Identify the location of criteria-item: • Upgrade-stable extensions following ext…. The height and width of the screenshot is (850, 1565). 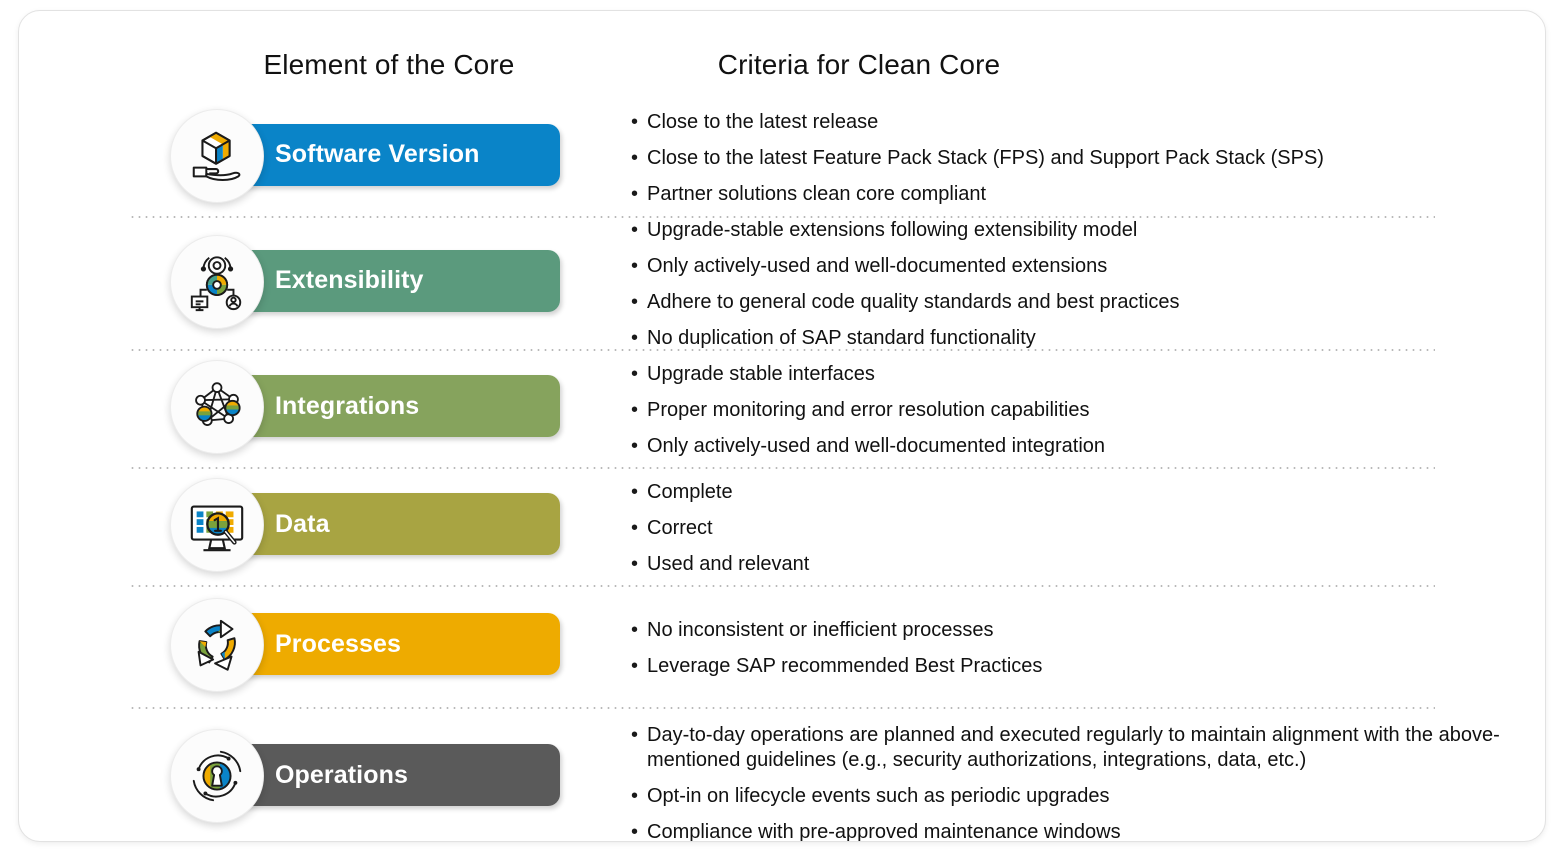
(1068, 230).